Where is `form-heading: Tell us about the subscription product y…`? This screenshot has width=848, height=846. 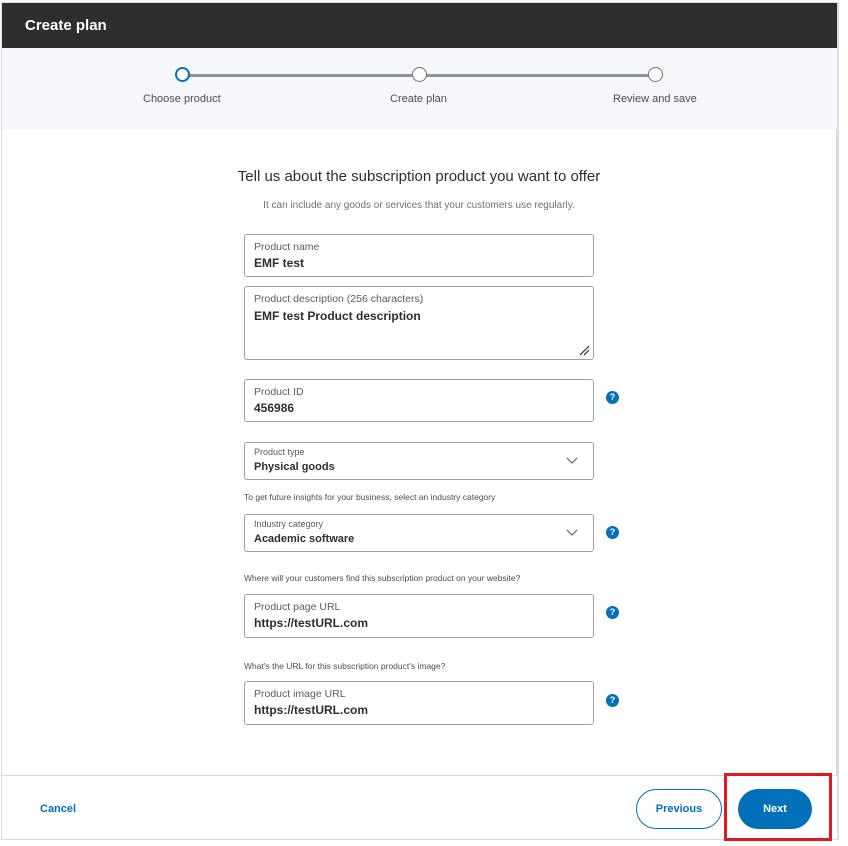 form-heading: Tell us about the subscription product y… is located at coordinates (419, 176).